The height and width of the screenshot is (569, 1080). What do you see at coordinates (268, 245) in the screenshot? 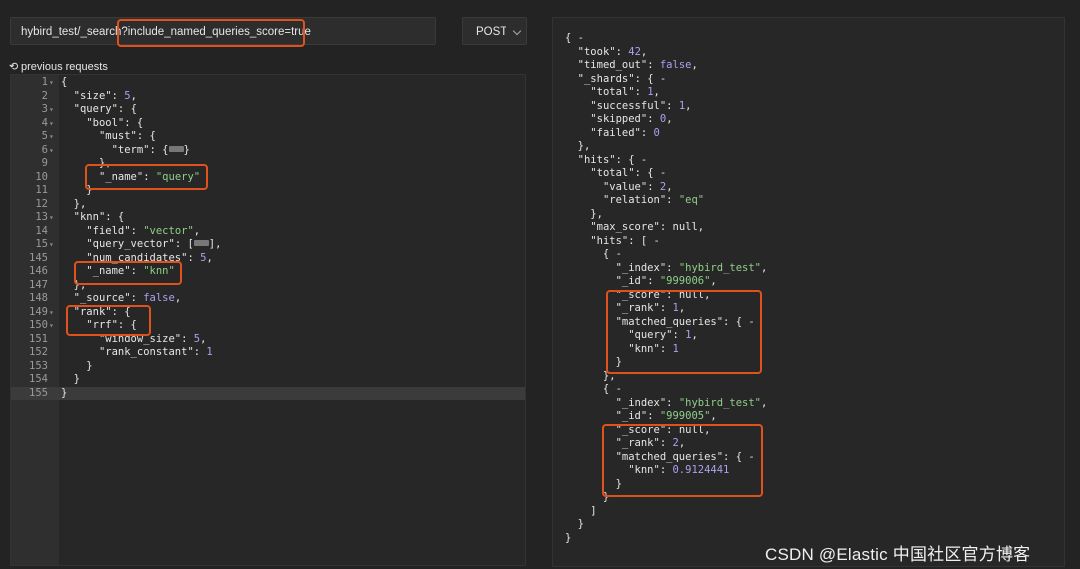
I see `editor-line: 15 ▾ "query_vector": [],` at bounding box center [268, 245].